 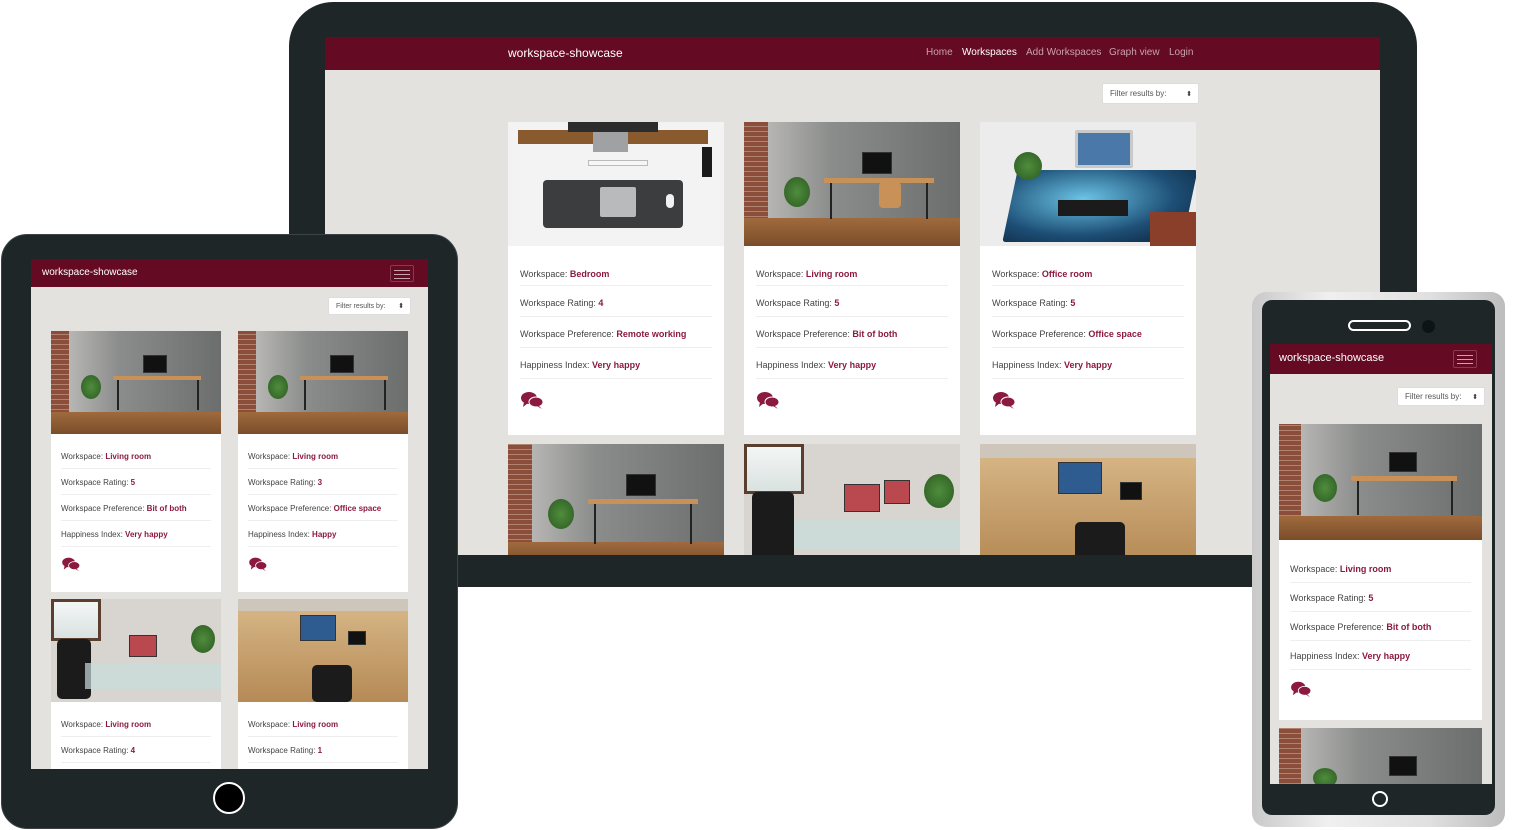 What do you see at coordinates (1063, 52) in the screenshot?
I see `nav-add-workspaces: Add Workspaces` at bounding box center [1063, 52].